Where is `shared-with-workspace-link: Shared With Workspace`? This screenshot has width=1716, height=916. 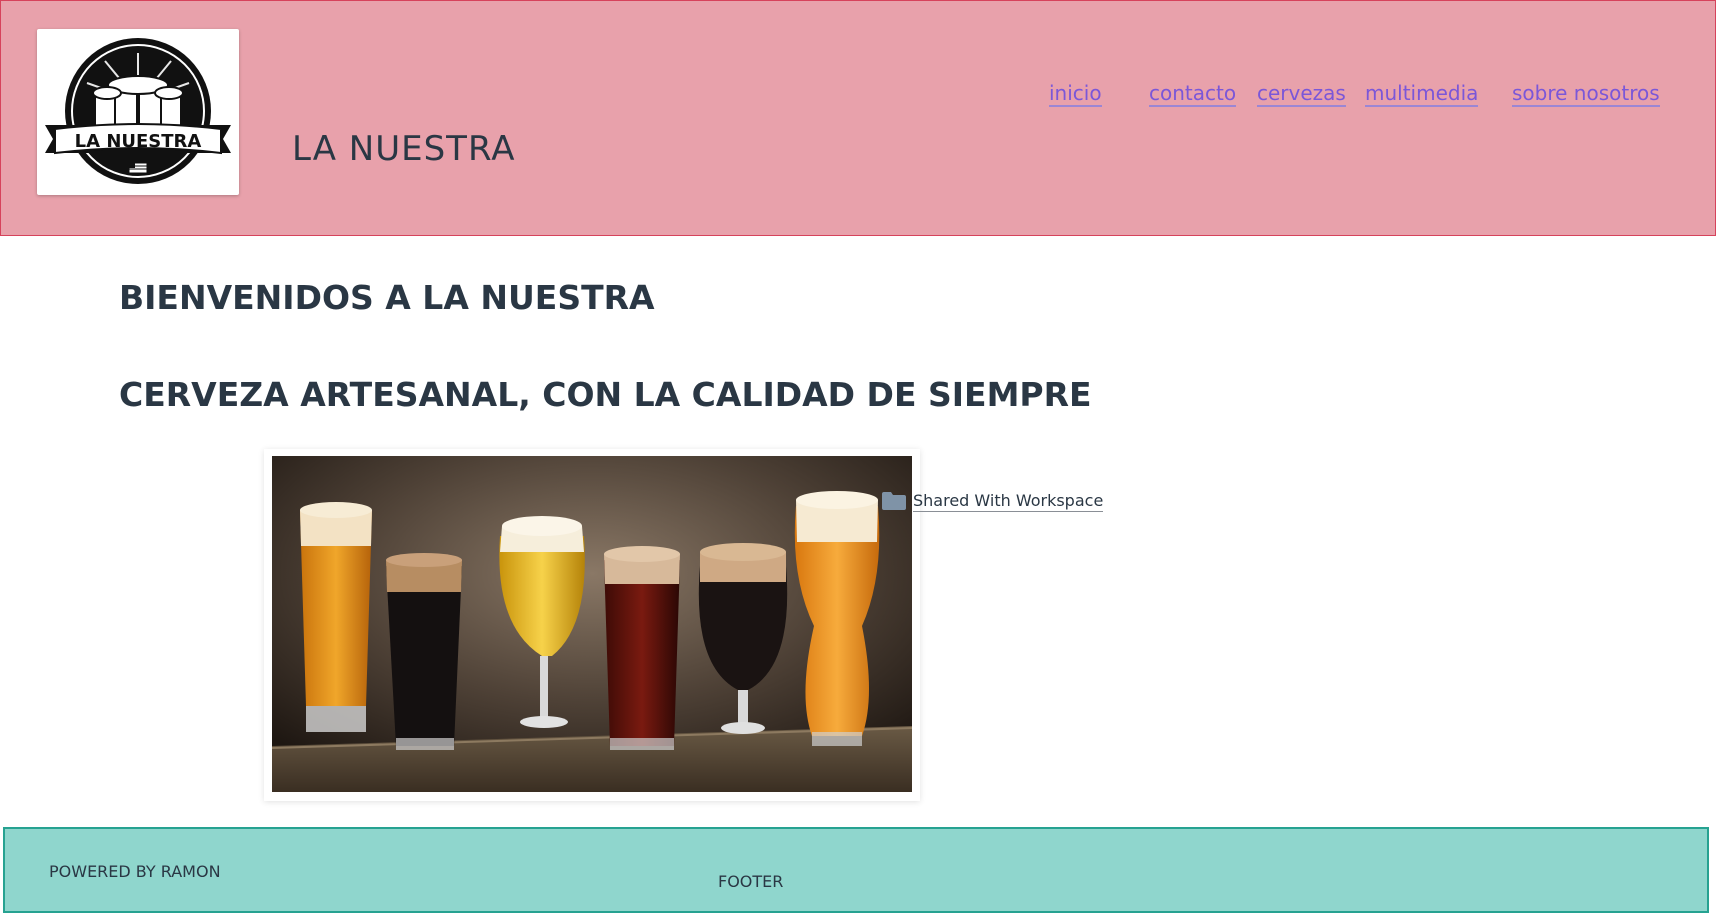 shared-with-workspace-link: Shared With Workspace is located at coordinates (992, 501).